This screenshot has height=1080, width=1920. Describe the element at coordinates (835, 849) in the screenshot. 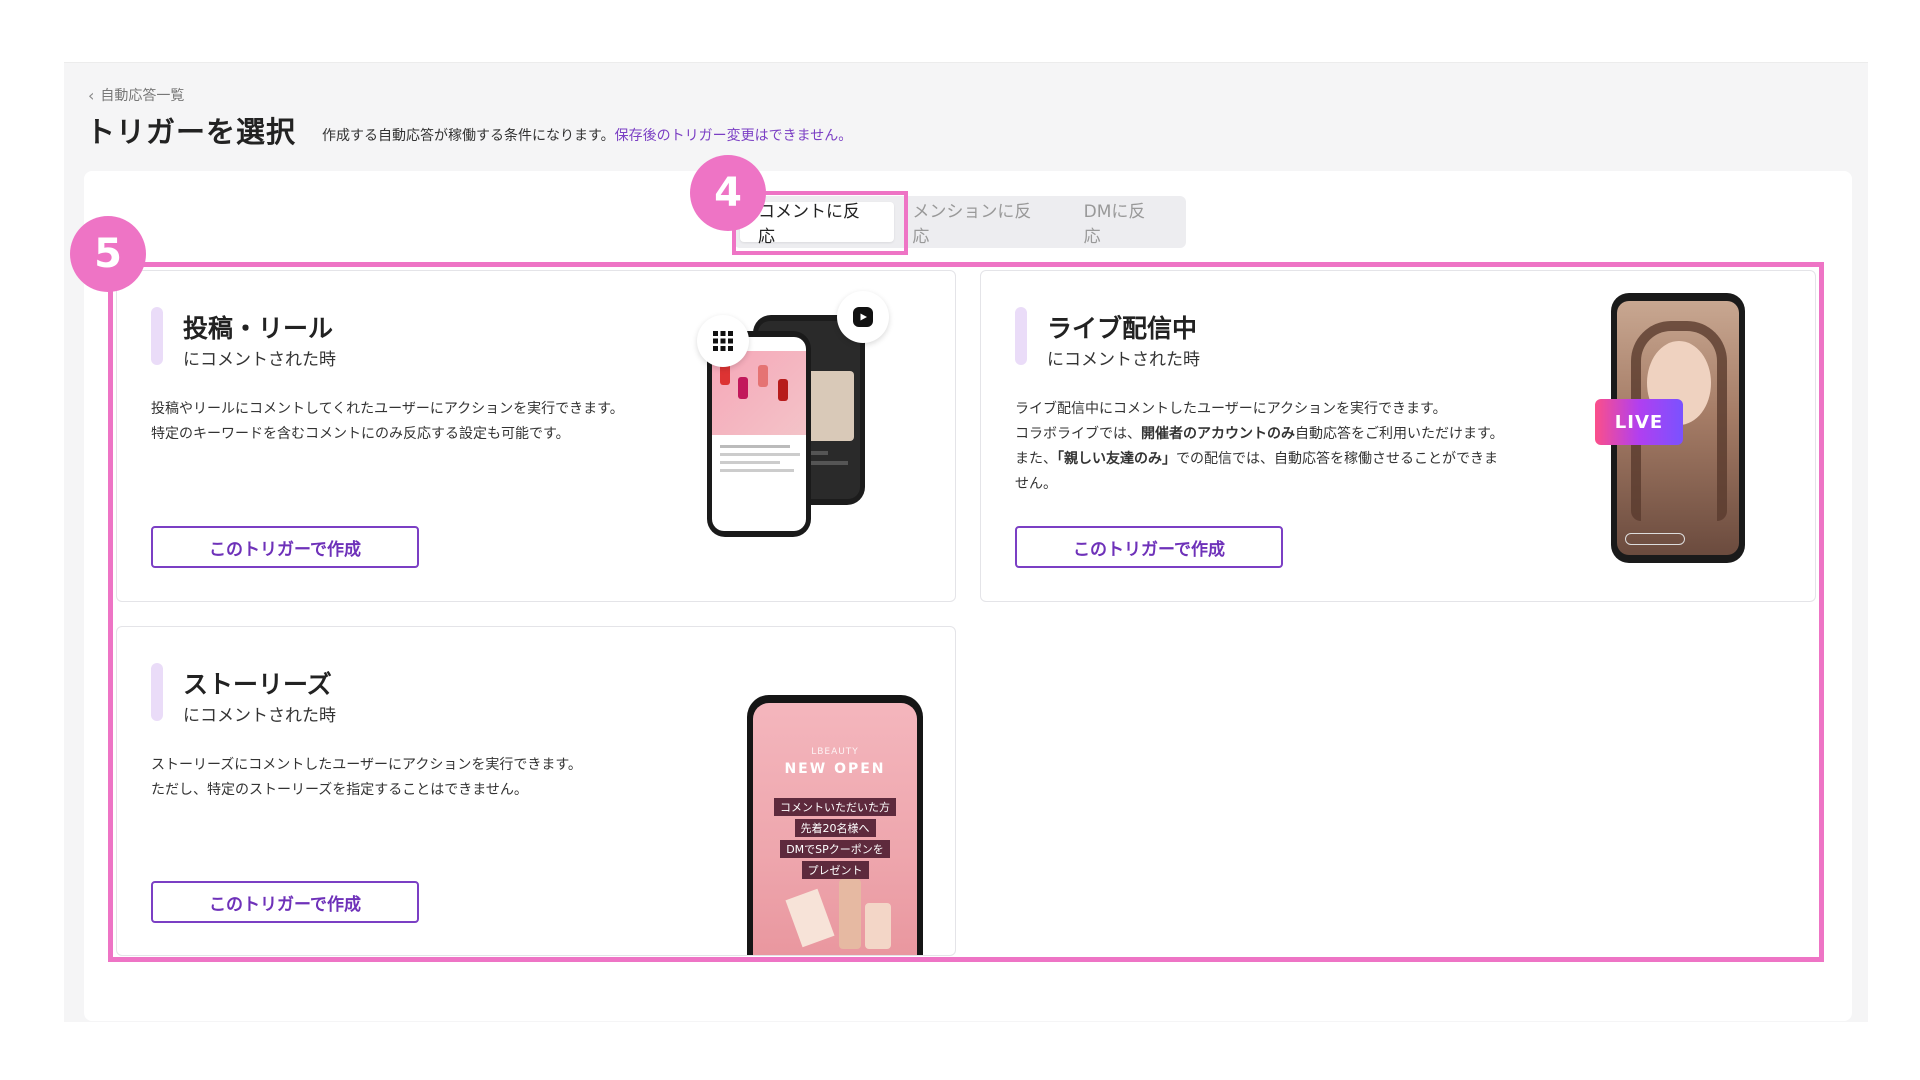

I see `story-text-line: DMでSPクーポンを` at that location.